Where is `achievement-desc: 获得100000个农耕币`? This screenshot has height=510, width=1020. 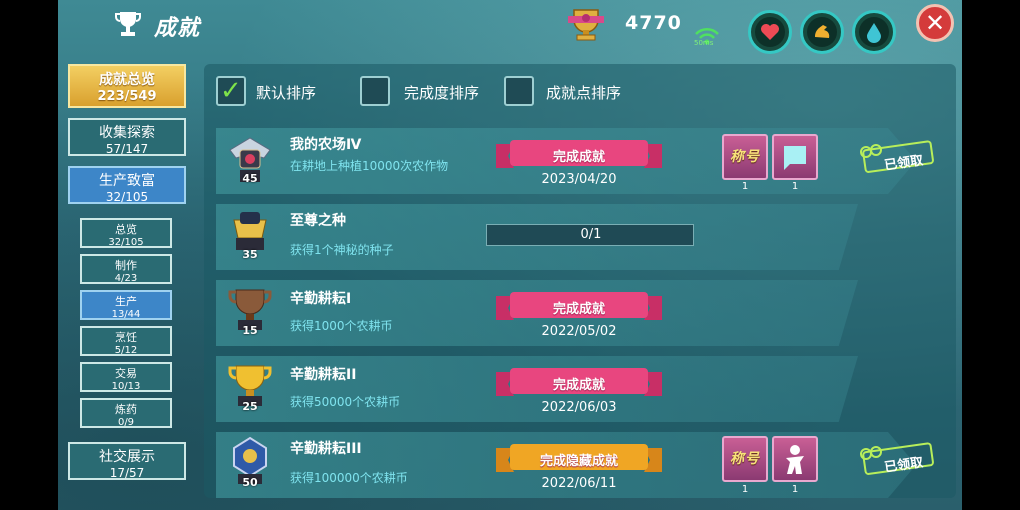 achievement-desc: 获得100000个农耕币 is located at coordinates (349, 478).